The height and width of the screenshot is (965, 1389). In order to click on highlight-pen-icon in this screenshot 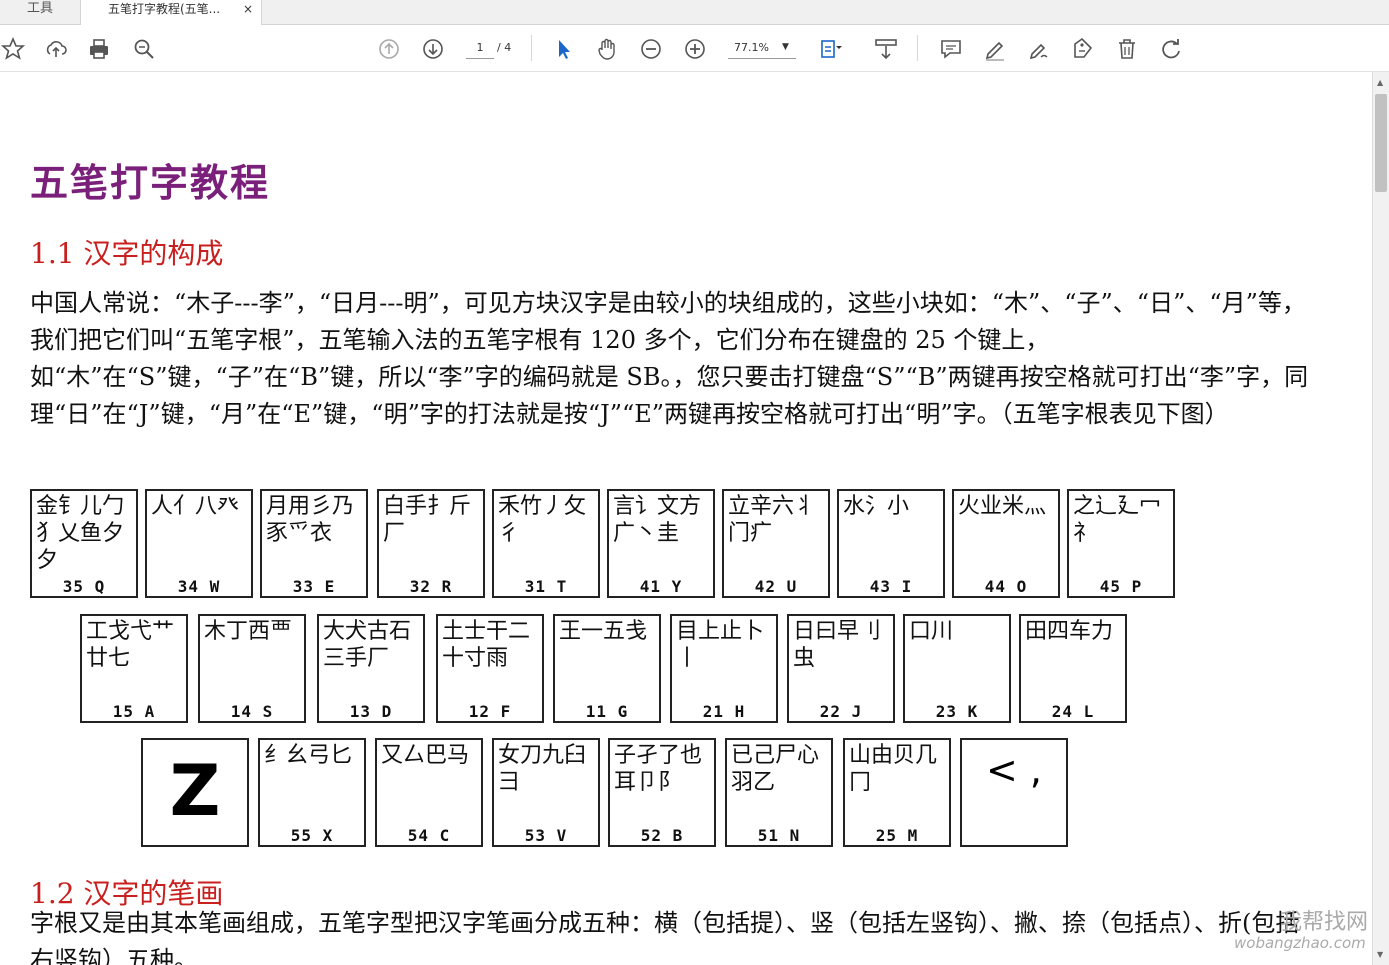, I will do `click(995, 49)`.